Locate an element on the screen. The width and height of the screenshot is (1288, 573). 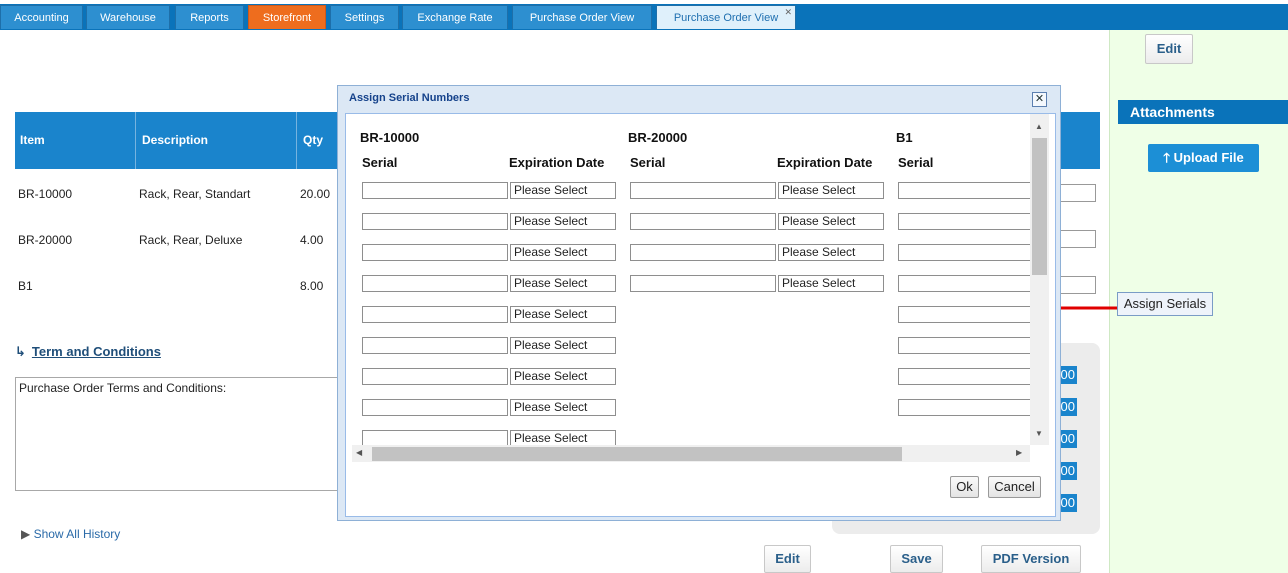
upload-file-button: 🡑 Upload File is located at coordinates (1203, 158).